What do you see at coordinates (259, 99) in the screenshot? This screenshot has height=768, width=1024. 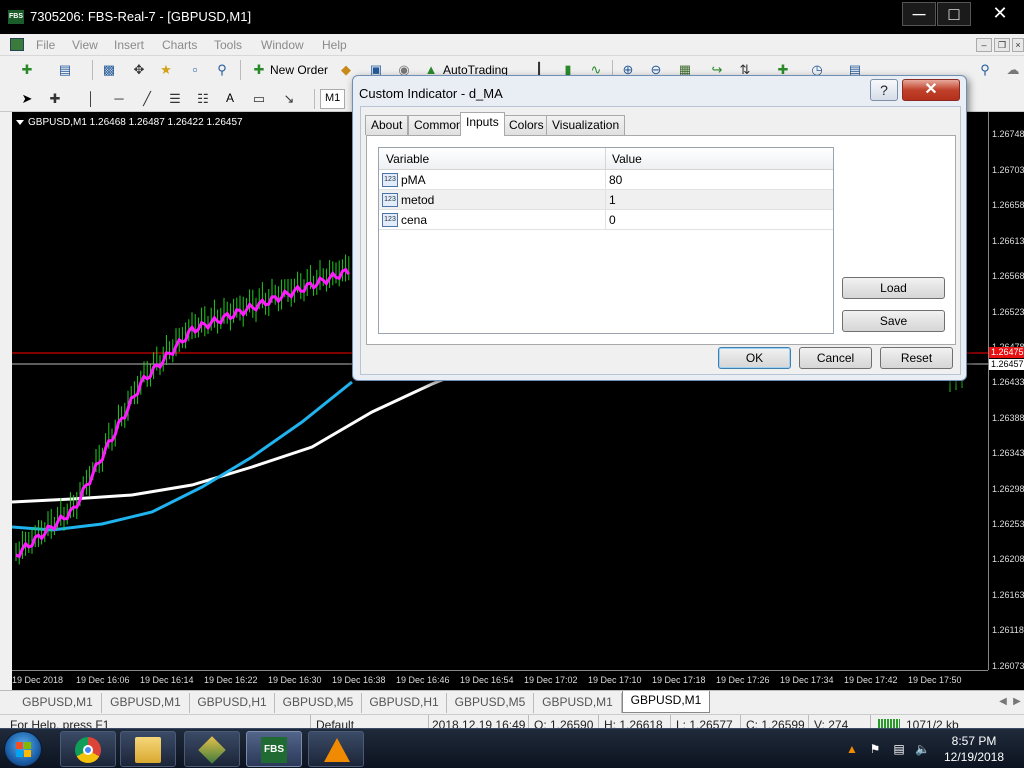 I see `text-label-icon: ▭` at bounding box center [259, 99].